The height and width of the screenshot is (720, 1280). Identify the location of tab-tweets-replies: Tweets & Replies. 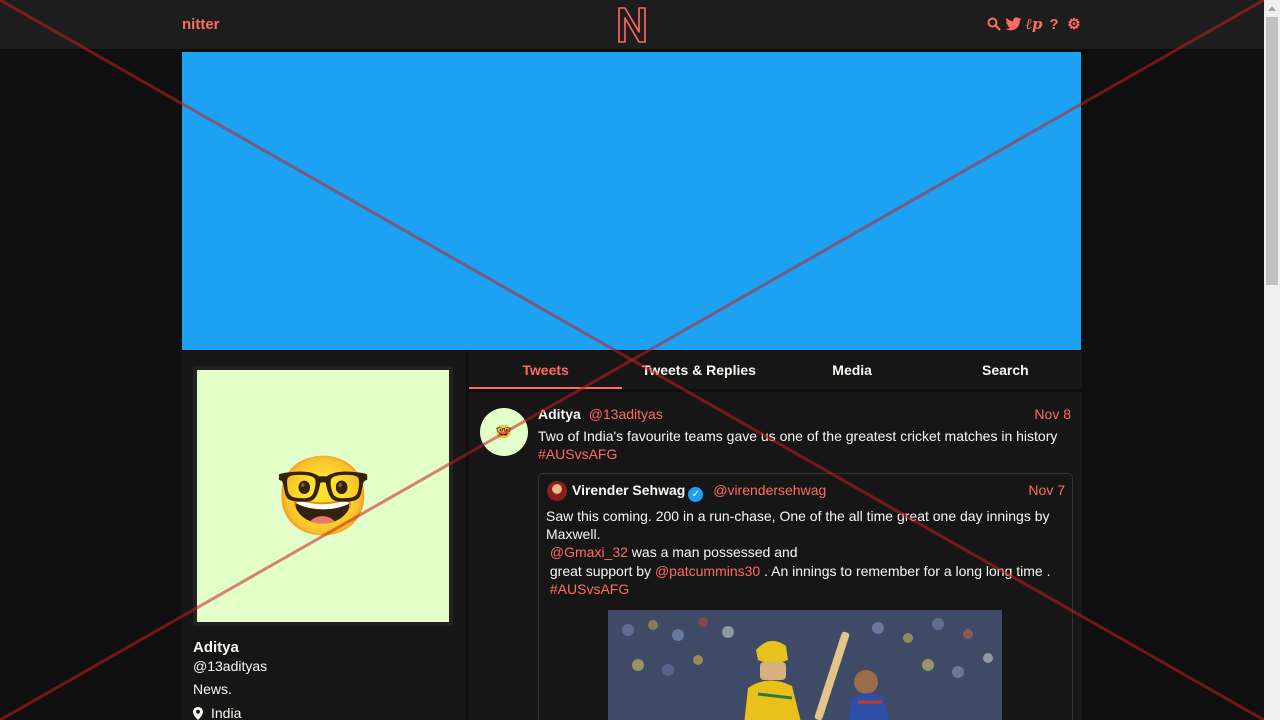
(698, 370).